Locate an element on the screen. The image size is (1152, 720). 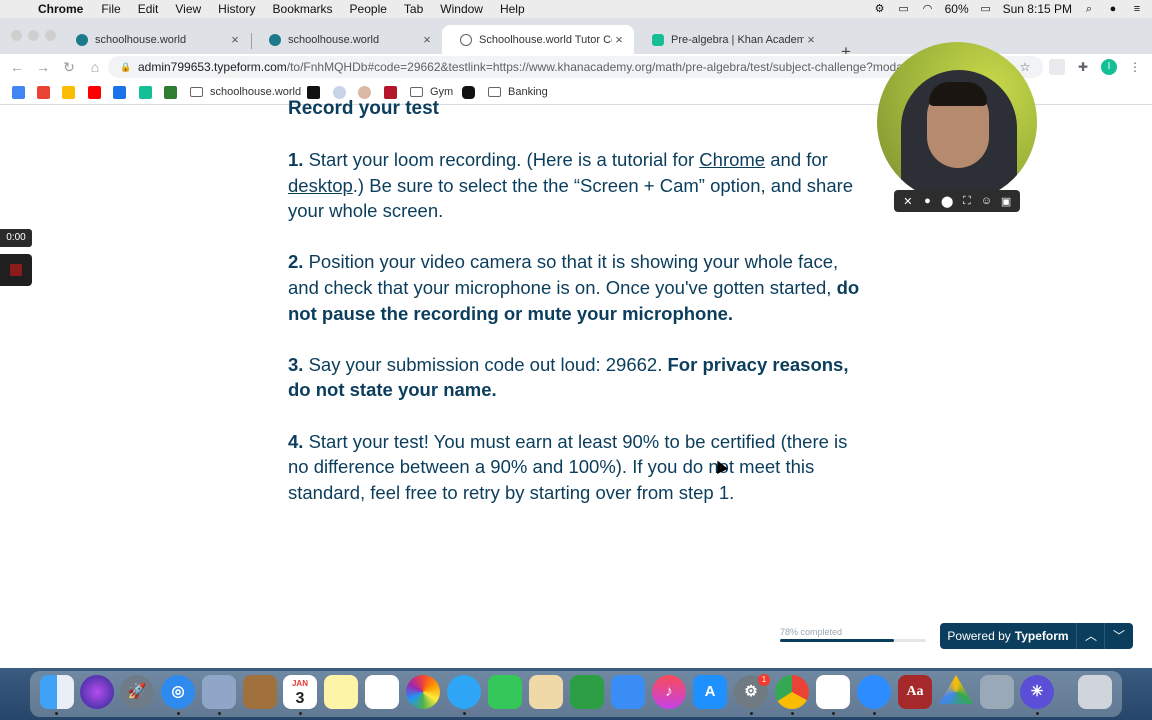
menubar-clock: Sun 8:15 PM is located at coordinates (1037, 9).